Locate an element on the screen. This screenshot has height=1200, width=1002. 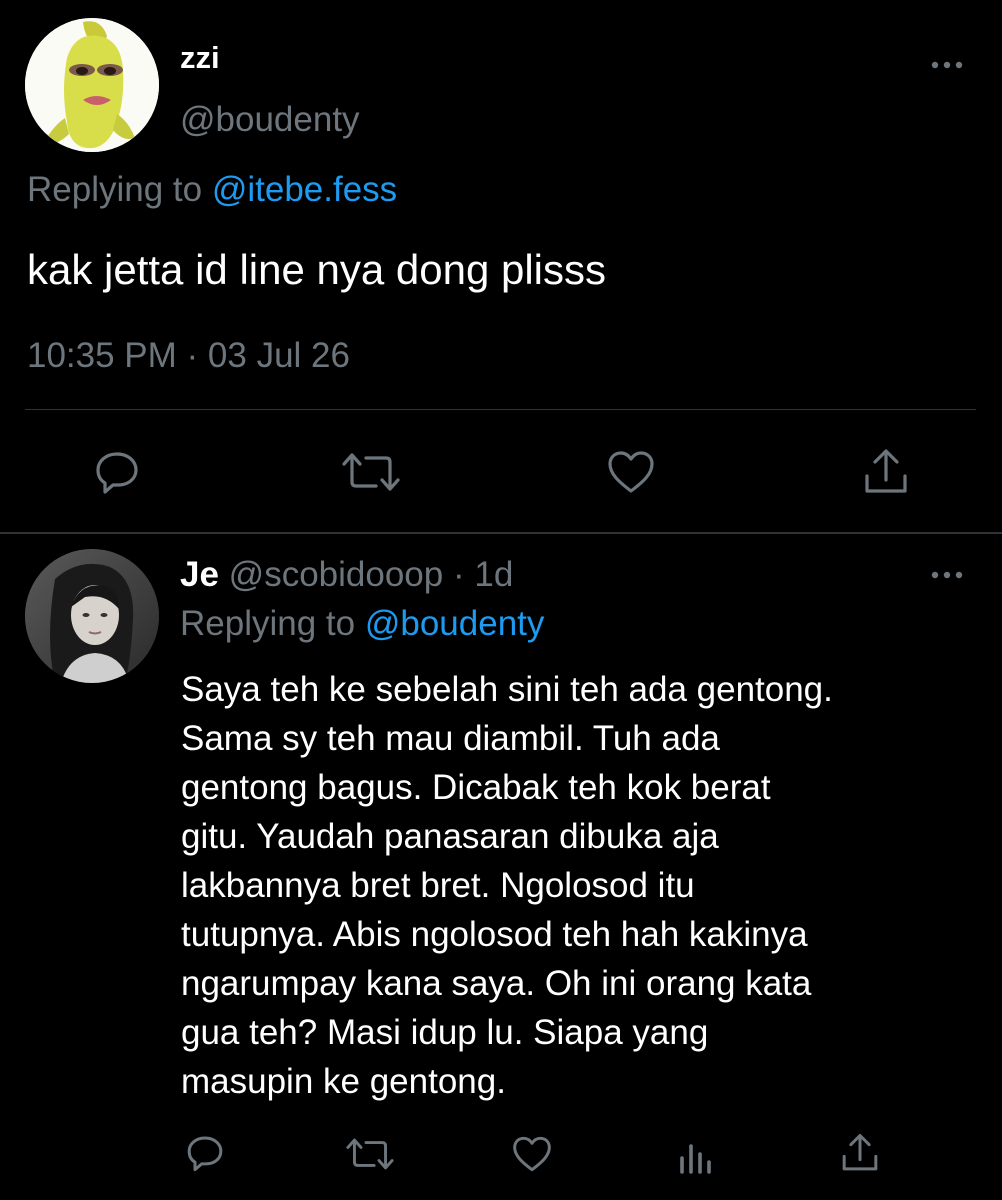
analytics-icon is located at coordinates (696, 1154).